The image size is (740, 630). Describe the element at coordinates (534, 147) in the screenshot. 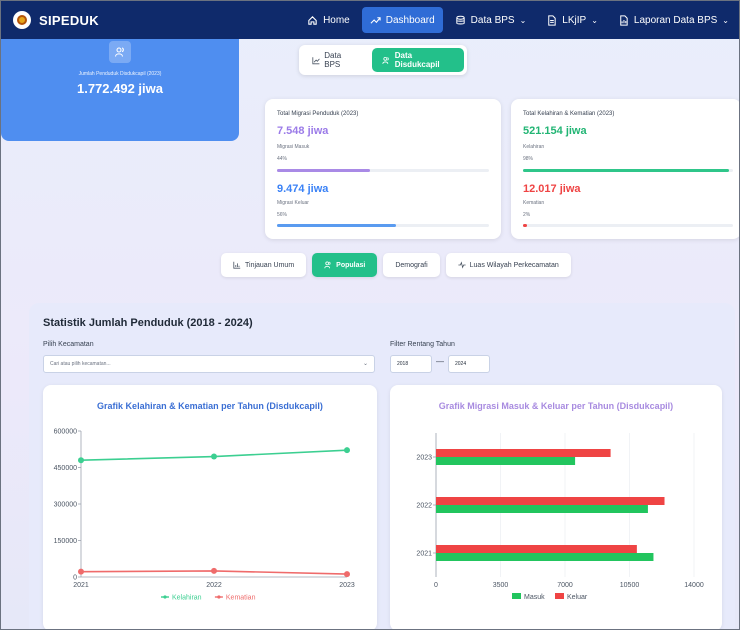

I see `birth-label: Kelahiran` at that location.